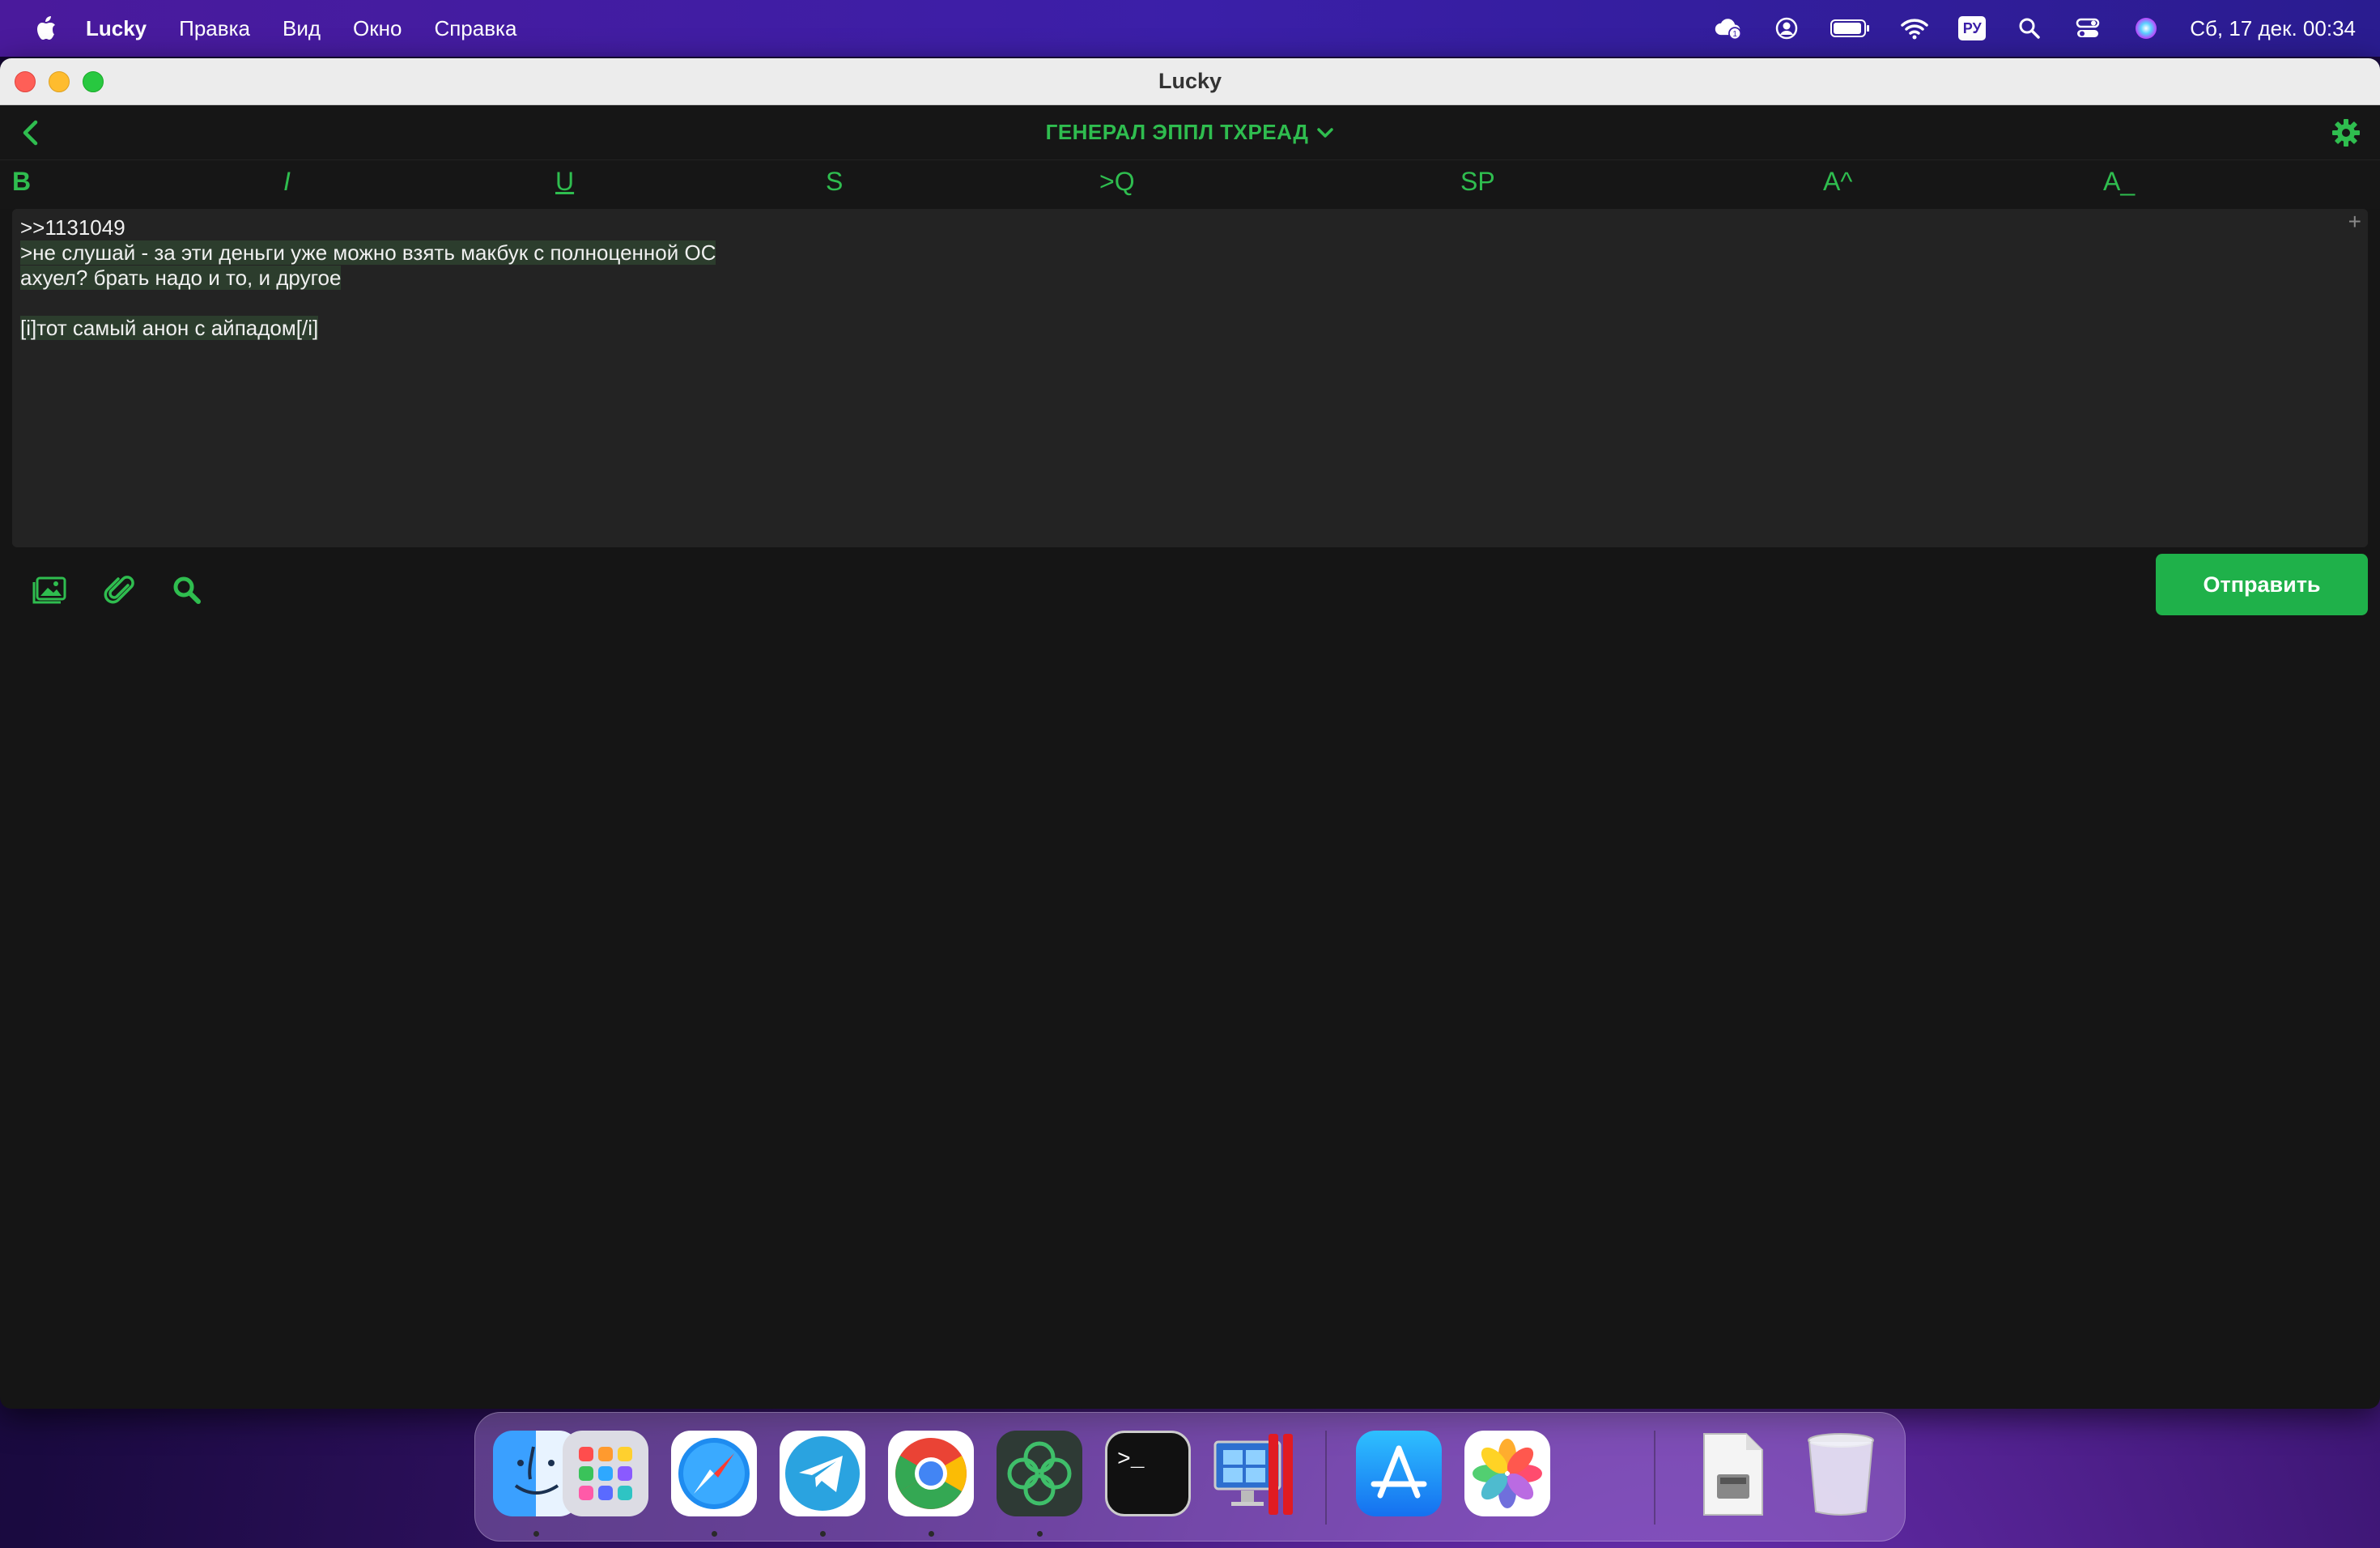 The height and width of the screenshot is (1548, 2380). Describe the element at coordinates (835, 182) in the screenshot. I see `strikethrough-button: S` at that location.